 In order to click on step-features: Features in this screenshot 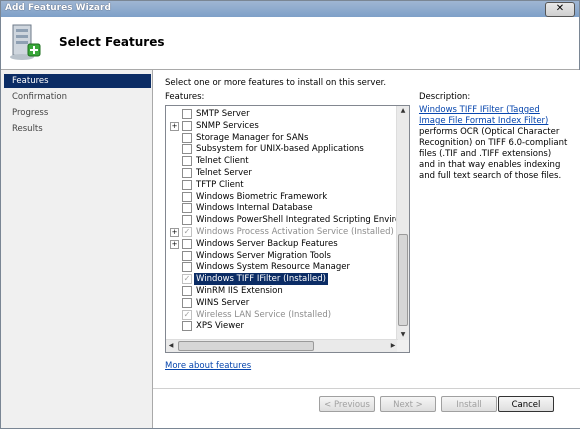, I will do `click(77, 81)`.